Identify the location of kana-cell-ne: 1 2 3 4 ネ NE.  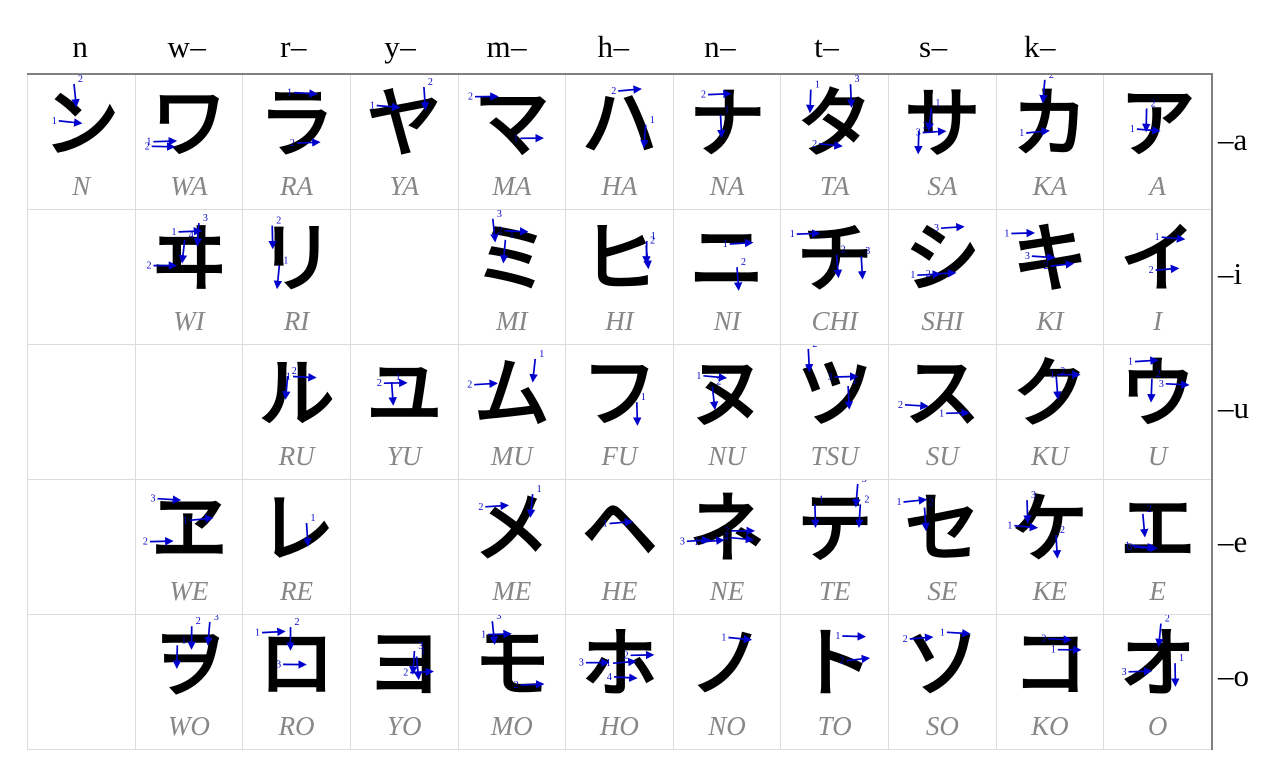
(727, 547).